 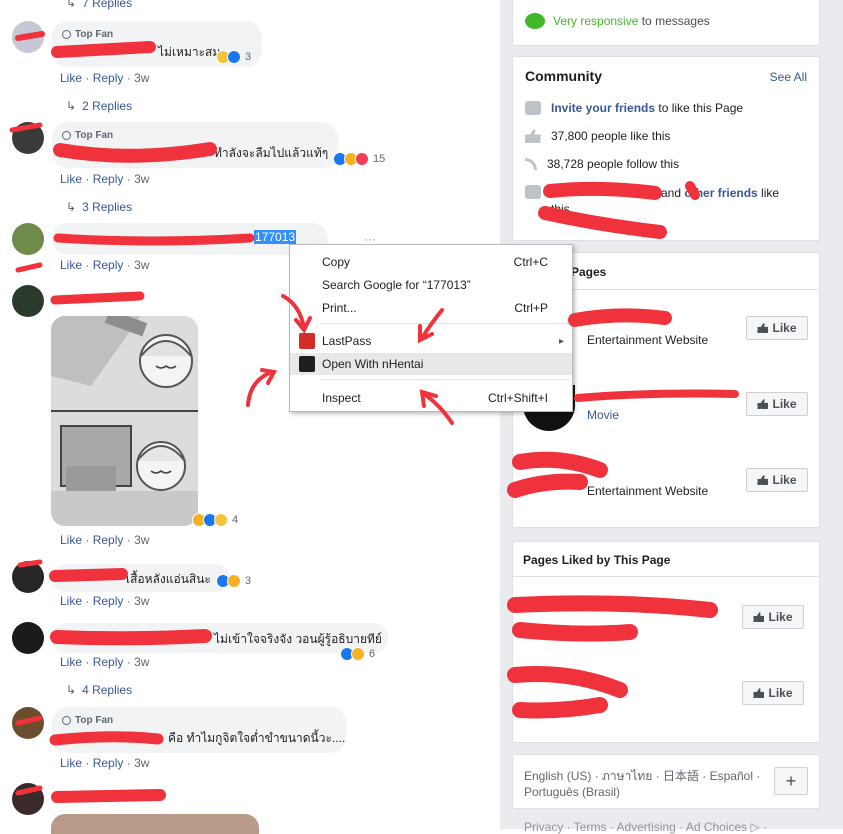 What do you see at coordinates (99, 207) in the screenshot?
I see `view-replies-link: ↳ 3 Replies` at bounding box center [99, 207].